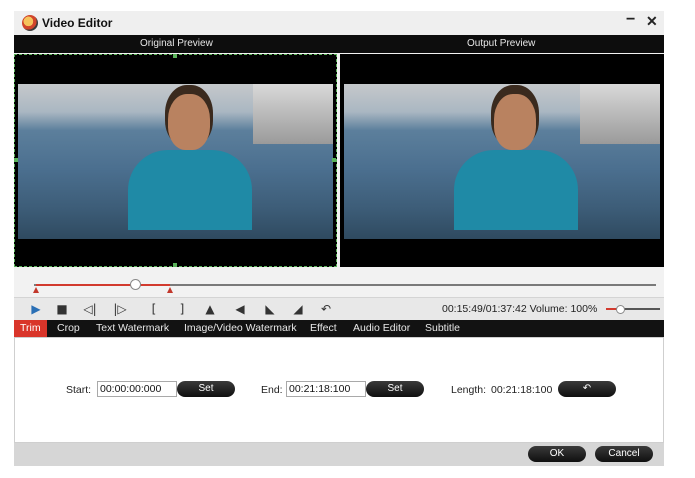  Describe the element at coordinates (326, 389) in the screenshot. I see `end-time-field: 00:21:18:100` at that location.